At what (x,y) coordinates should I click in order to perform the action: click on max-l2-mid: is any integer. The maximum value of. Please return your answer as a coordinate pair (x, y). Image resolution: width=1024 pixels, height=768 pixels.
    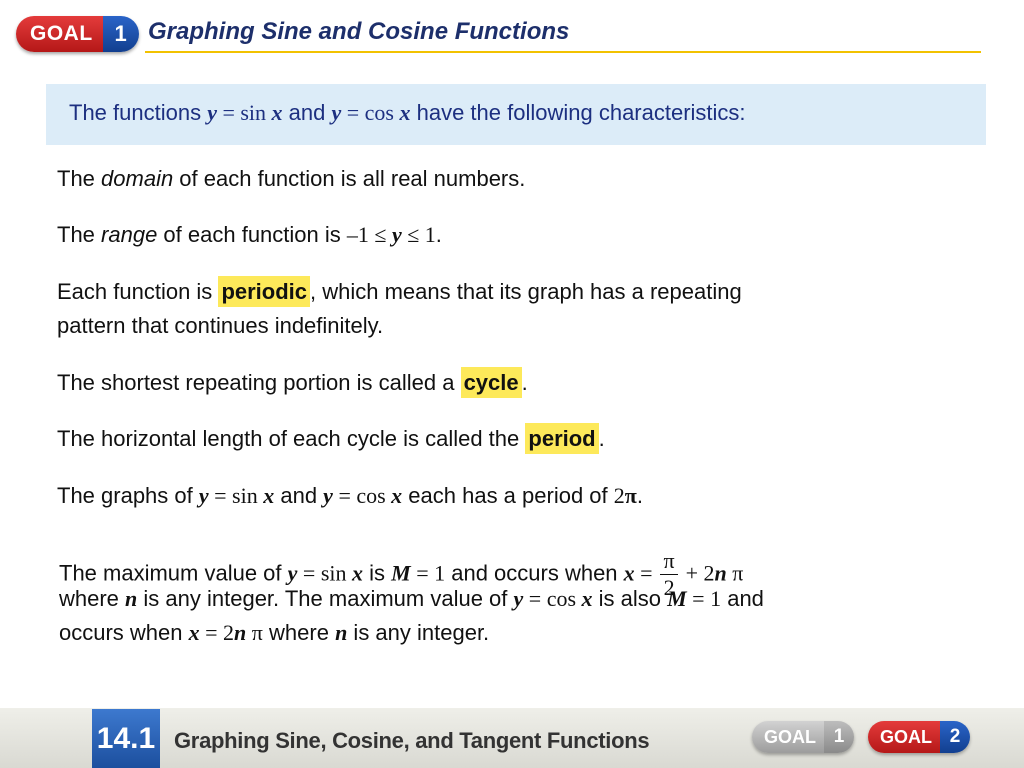
    Looking at the image, I should click on (325, 598).